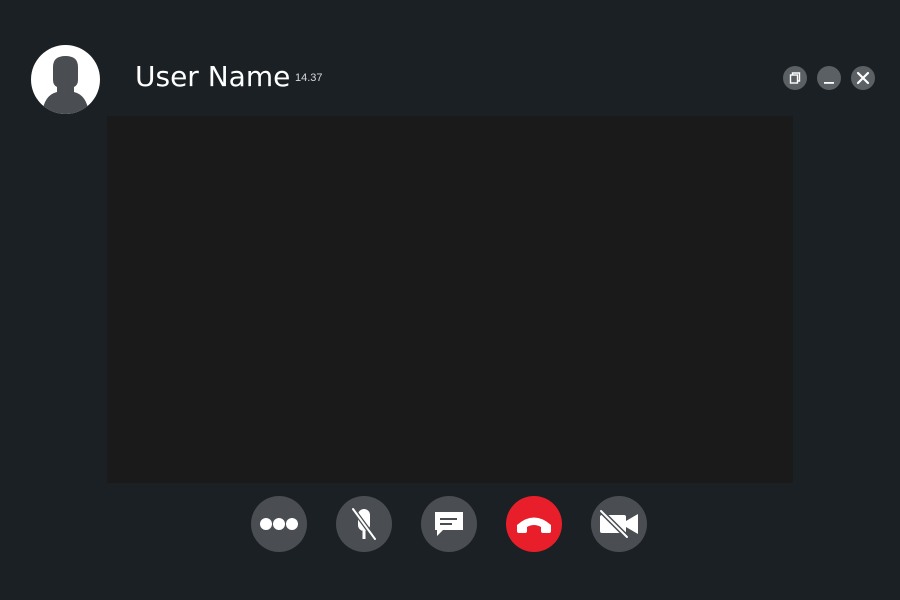  Describe the element at coordinates (829, 83) in the screenshot. I see `minimize-icon` at that location.